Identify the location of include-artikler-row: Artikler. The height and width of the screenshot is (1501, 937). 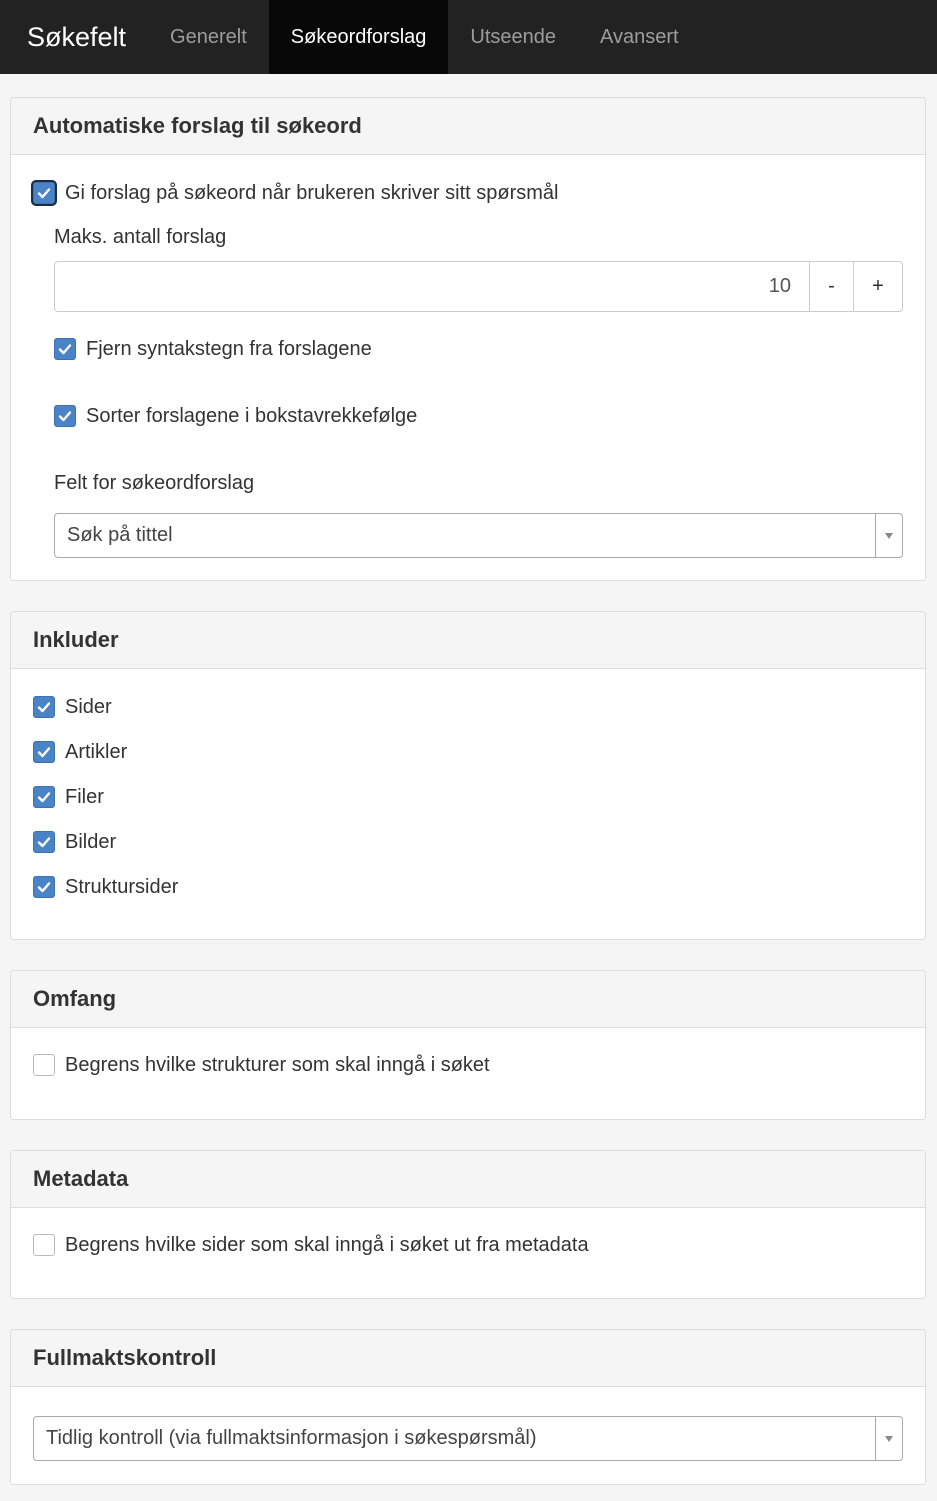
(80, 752).